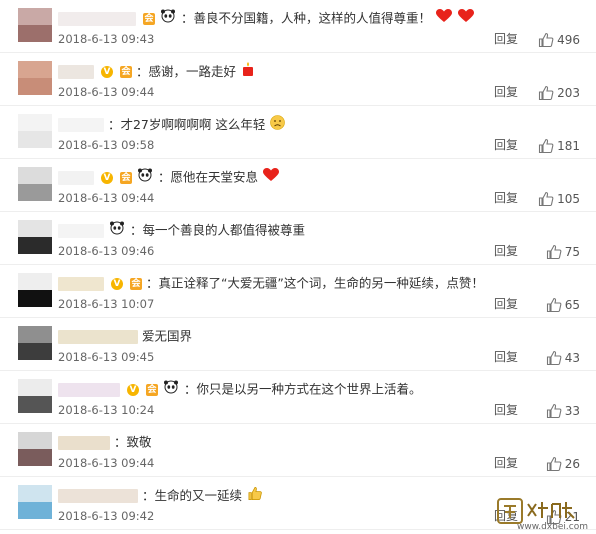  What do you see at coordinates (568, 39) in the screenshot?
I see `like-count: 496` at bounding box center [568, 39].